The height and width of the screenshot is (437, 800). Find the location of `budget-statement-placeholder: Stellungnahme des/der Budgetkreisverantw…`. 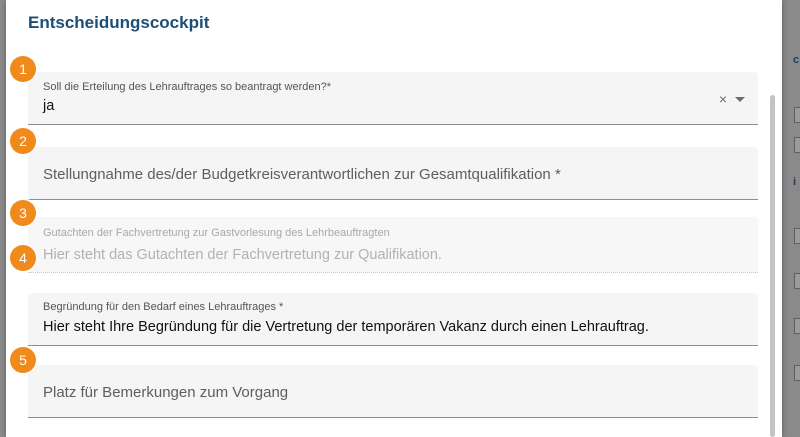

budget-statement-placeholder: Stellungnahme des/der Budgetkreisverantw… is located at coordinates (302, 174).